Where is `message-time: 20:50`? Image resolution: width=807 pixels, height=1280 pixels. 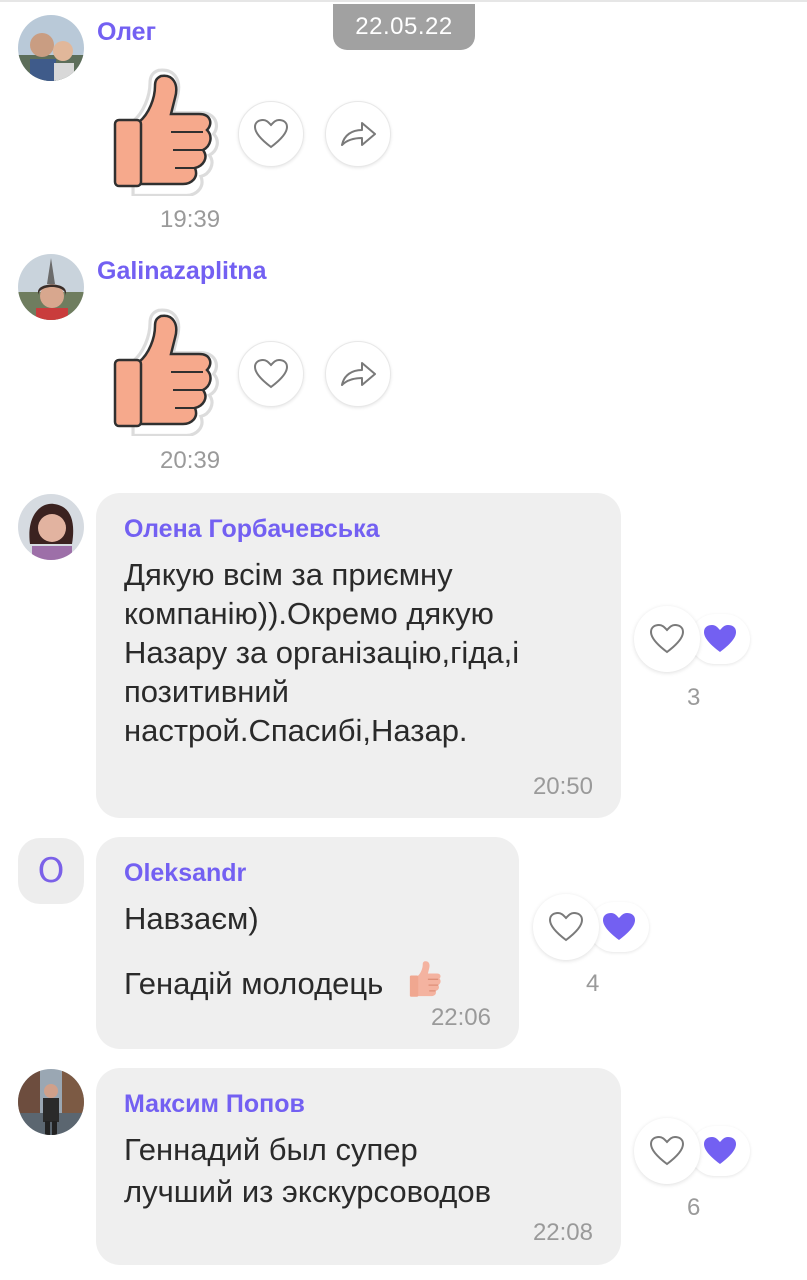
message-time: 20:50 is located at coordinates (562, 786).